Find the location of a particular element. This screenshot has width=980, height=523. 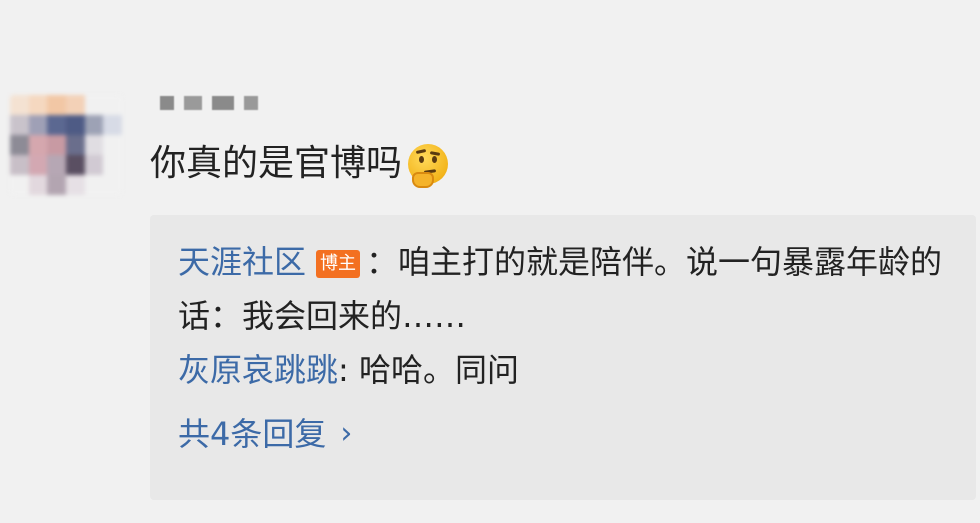

reply-username: 灰原哀跳跳 is located at coordinates (258, 370).